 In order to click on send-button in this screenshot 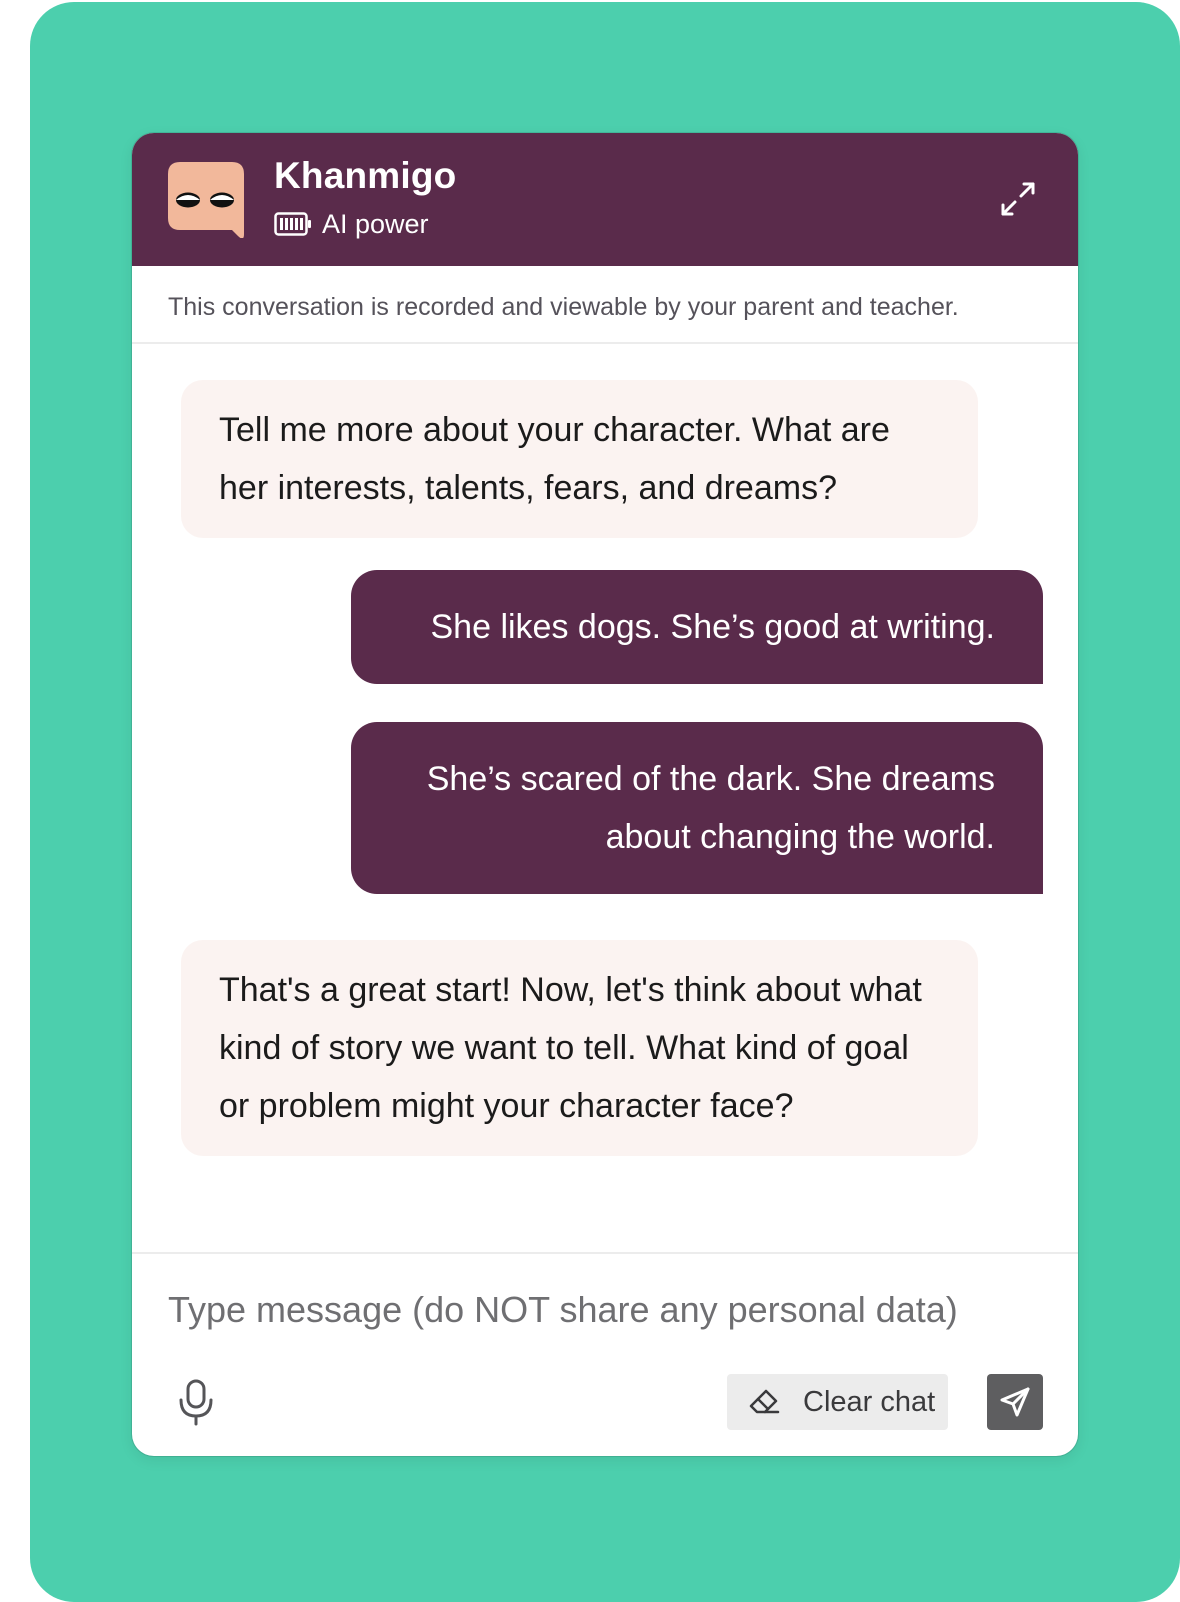, I will do `click(1015, 1402)`.